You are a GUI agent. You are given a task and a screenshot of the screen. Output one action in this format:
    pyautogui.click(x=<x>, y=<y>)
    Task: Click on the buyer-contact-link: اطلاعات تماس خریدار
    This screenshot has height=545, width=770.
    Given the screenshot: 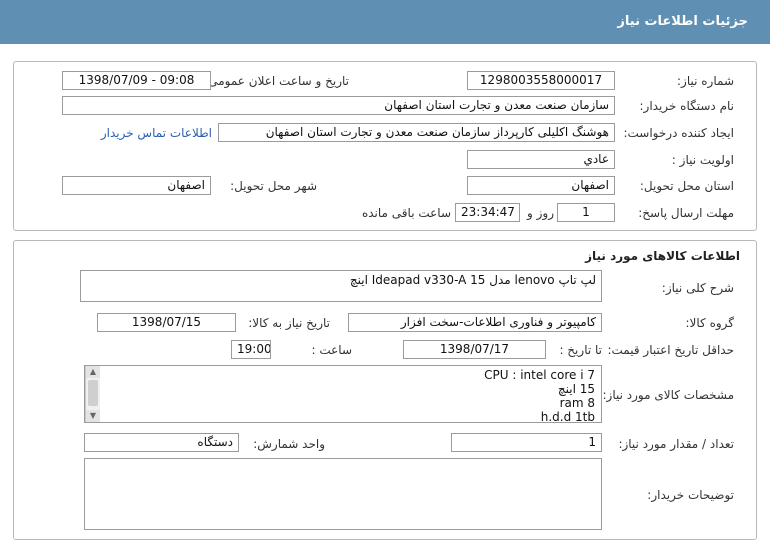 What is the action you would take?
    pyautogui.click(x=156, y=133)
    